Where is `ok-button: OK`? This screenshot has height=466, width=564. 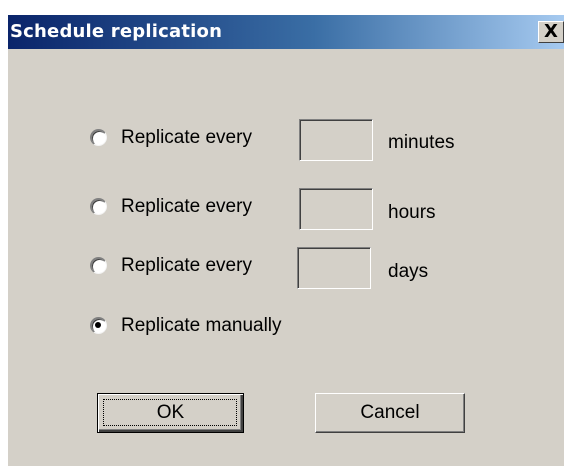 ok-button: OK is located at coordinates (170, 413).